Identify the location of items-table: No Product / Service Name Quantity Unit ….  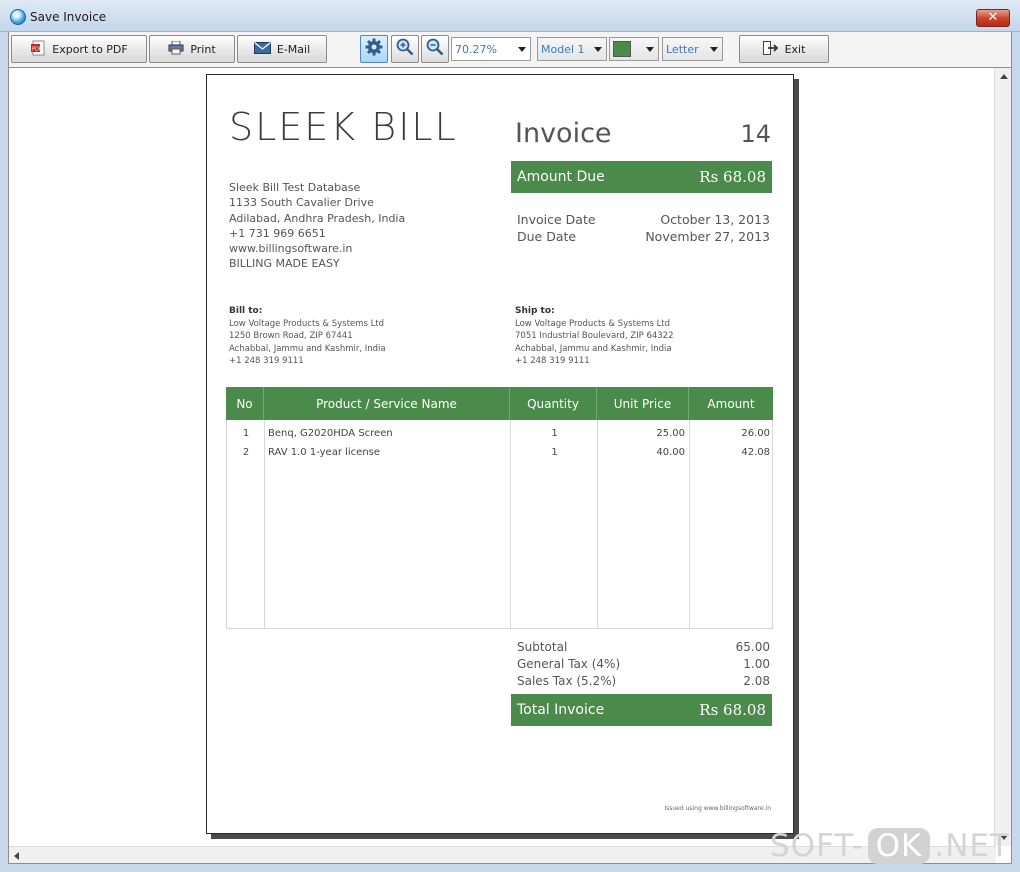
(499, 508).